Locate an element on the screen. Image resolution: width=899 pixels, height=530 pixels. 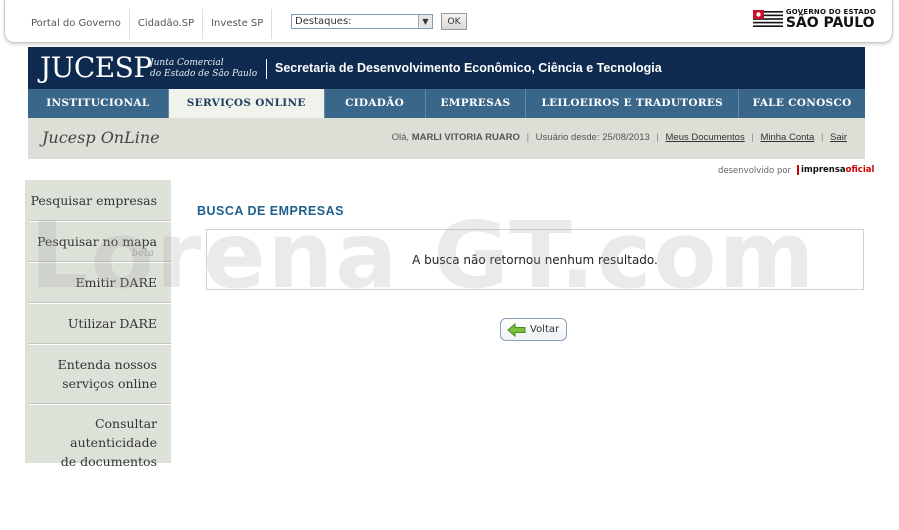
gov-links: Portal do Governo Cidadão.SP Investe SP is located at coordinates (148, 24).